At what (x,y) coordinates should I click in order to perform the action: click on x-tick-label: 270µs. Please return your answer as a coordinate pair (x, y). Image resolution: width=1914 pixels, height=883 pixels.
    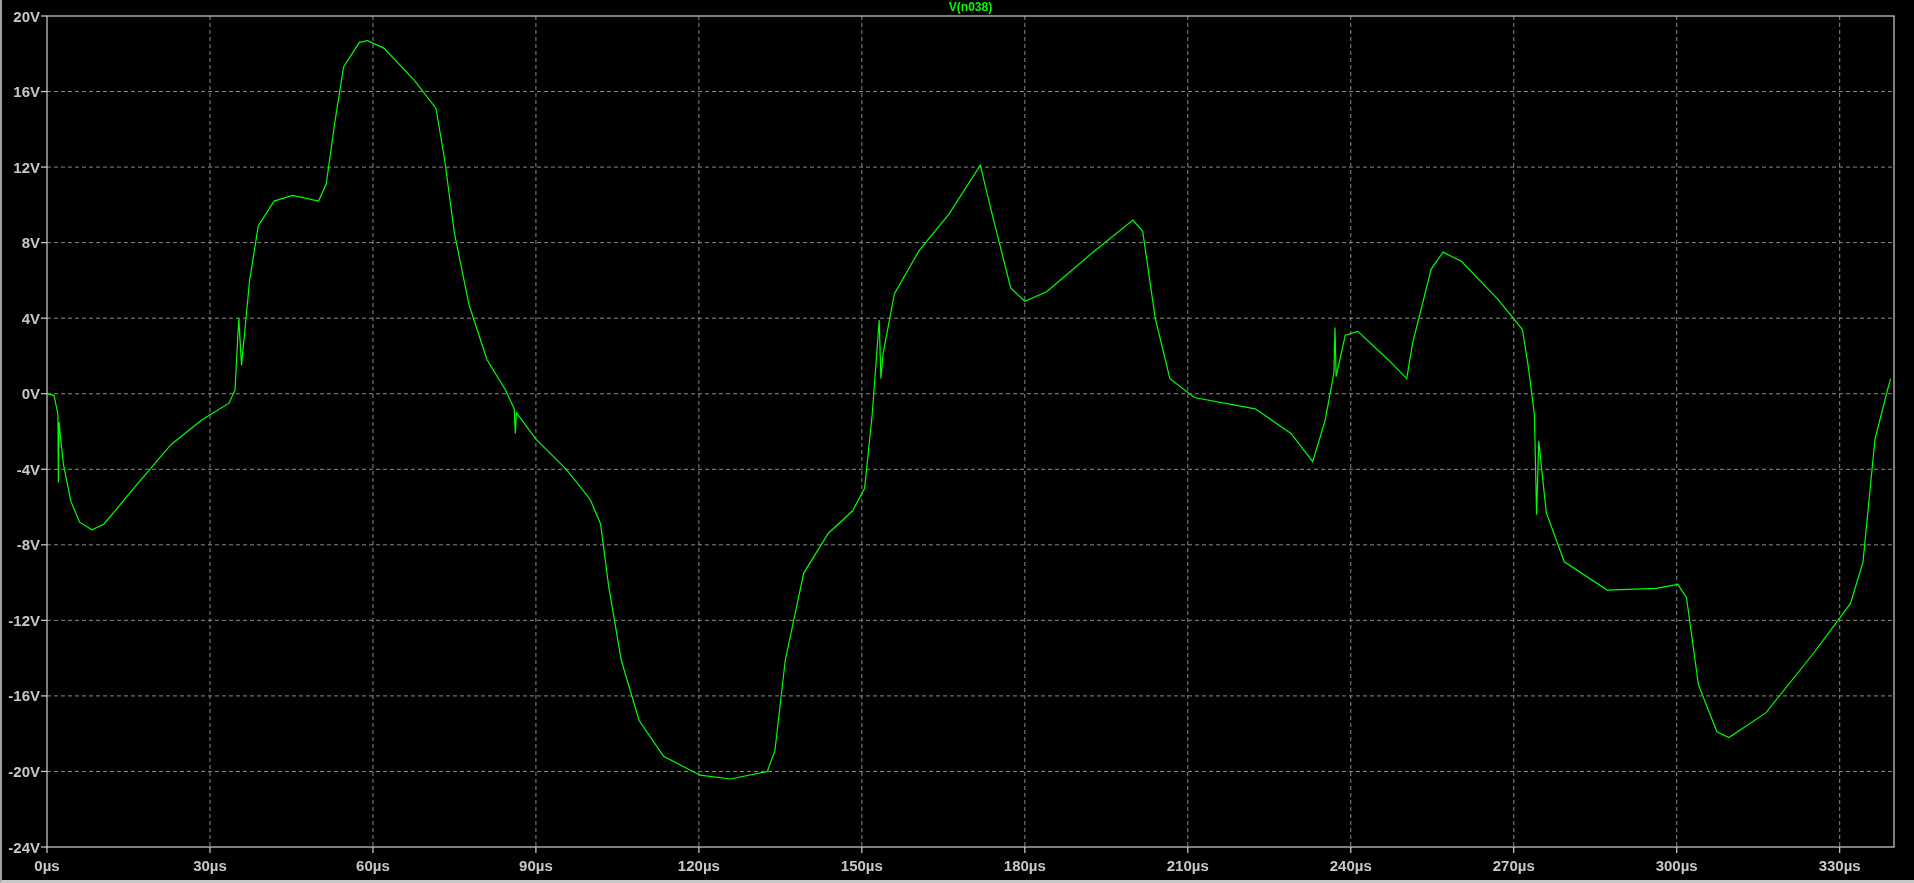
    Looking at the image, I should click on (1513, 865).